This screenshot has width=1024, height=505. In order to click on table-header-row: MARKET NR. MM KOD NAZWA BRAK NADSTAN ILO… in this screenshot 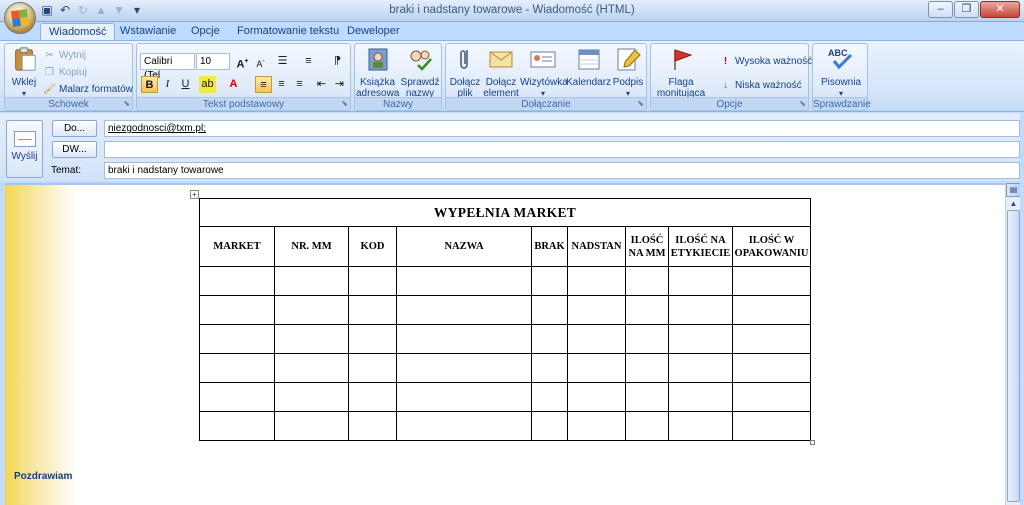, I will do `click(505, 246)`.